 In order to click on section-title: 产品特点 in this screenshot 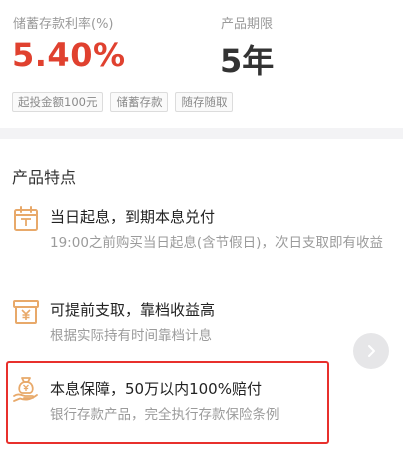, I will do `click(44, 177)`.